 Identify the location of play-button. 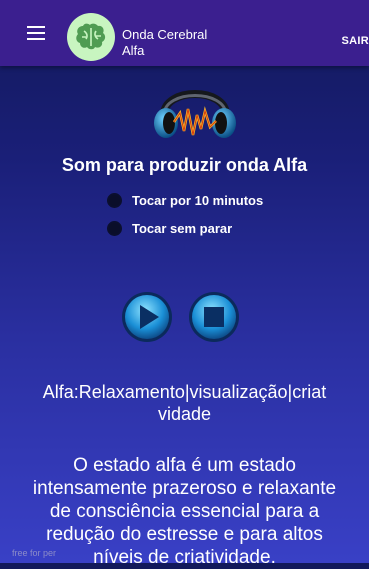
(147, 317).